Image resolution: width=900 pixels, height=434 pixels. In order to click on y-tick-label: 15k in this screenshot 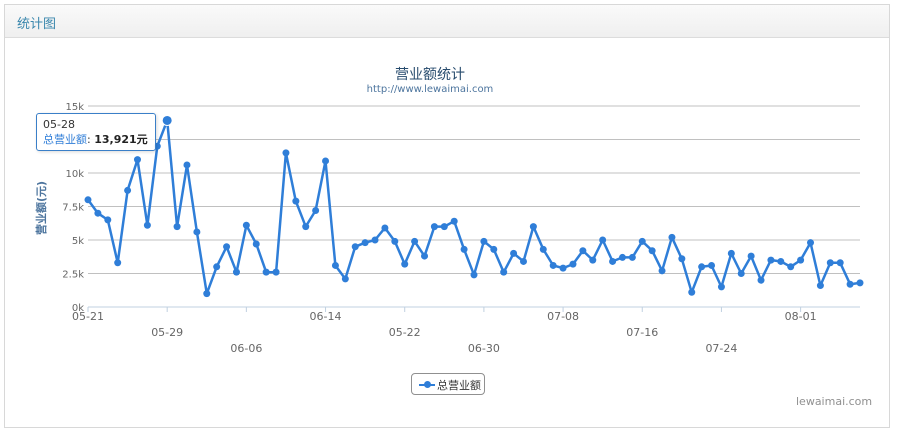, I will do `click(74, 107)`.